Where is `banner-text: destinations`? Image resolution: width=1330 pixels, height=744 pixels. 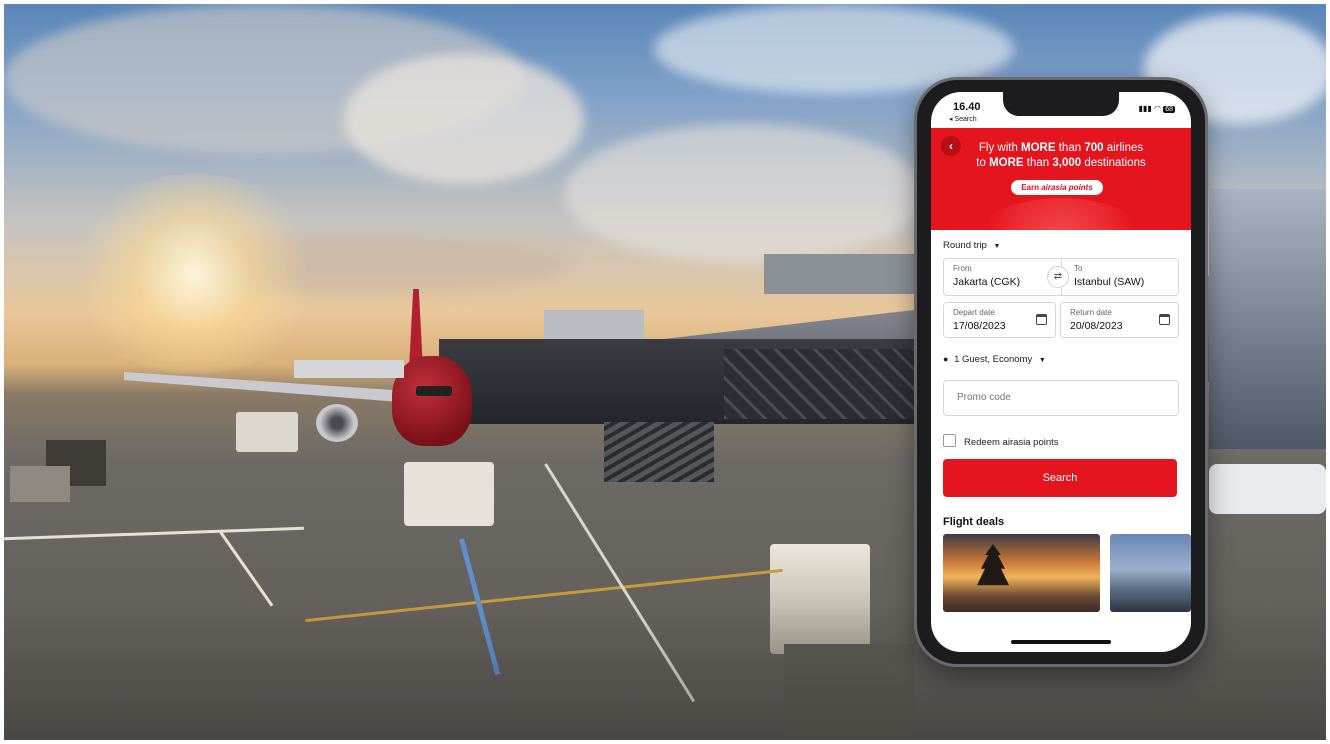
banner-text: destinations is located at coordinates (1113, 163).